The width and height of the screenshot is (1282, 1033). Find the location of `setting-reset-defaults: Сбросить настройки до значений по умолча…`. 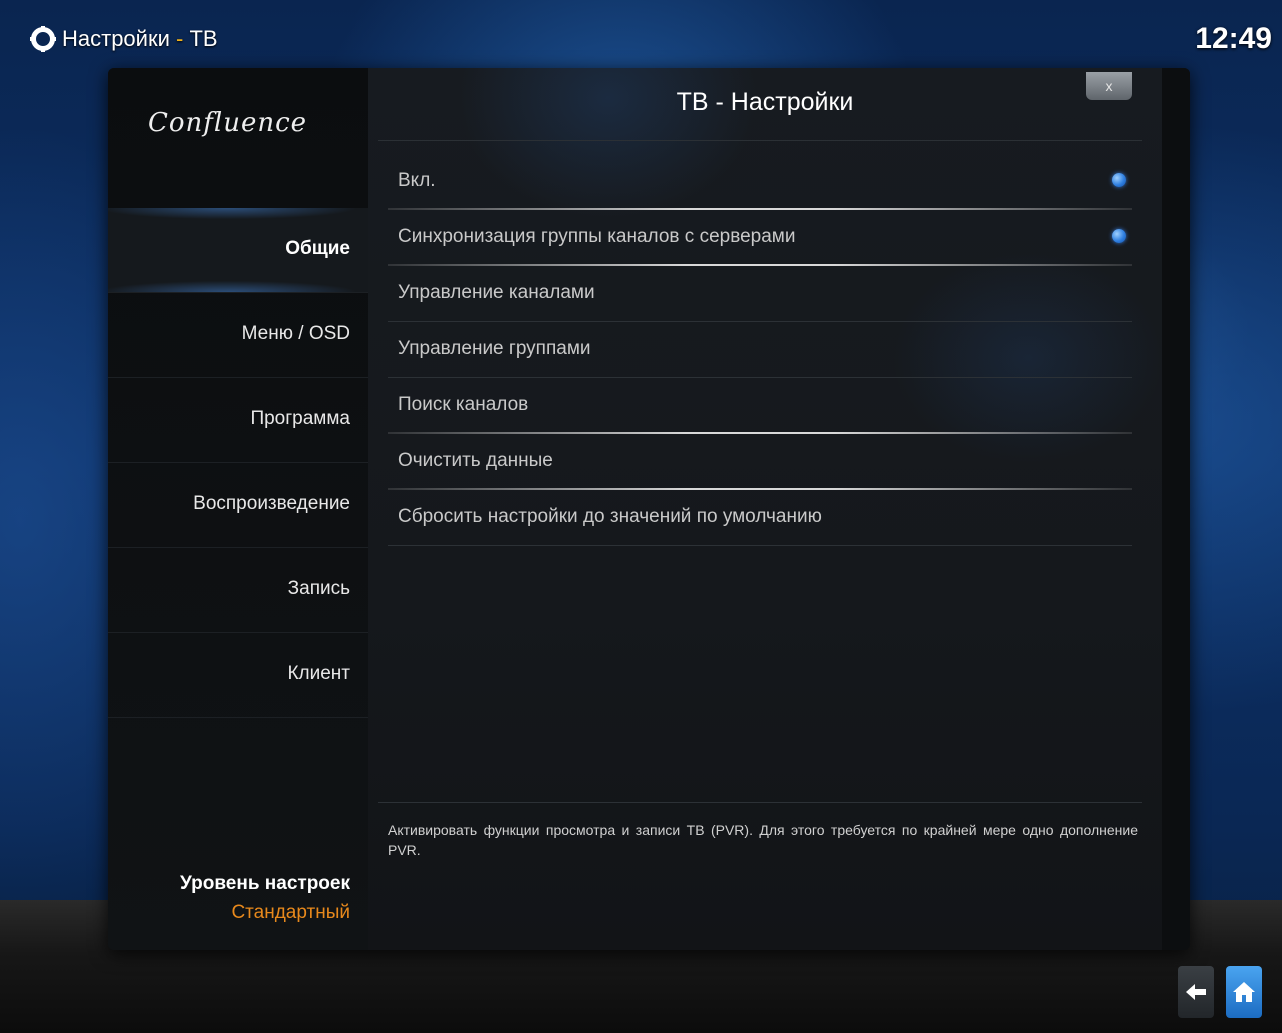

setting-reset-defaults: Сбросить настройки до значений по умолча… is located at coordinates (760, 518).